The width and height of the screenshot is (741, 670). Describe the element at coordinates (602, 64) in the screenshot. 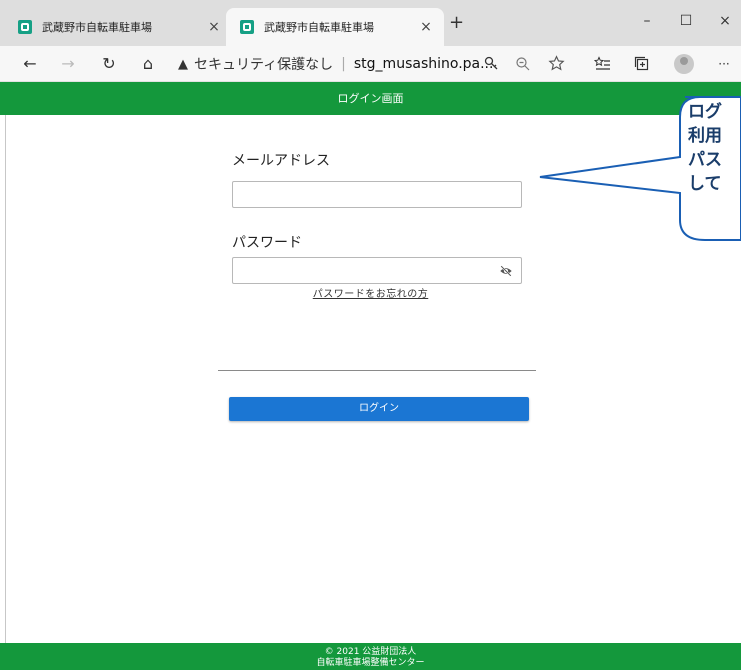

I see `favorites-list-icon` at that location.